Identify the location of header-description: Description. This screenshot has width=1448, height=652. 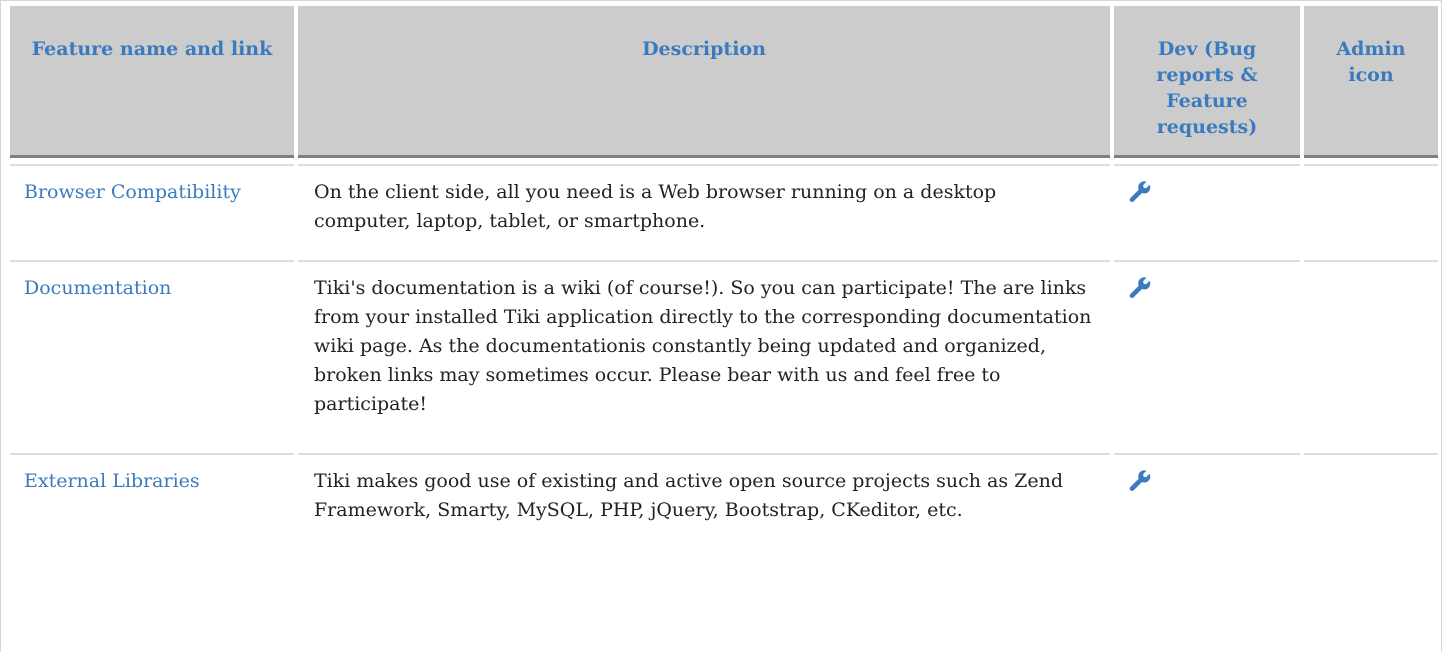
(704, 82).